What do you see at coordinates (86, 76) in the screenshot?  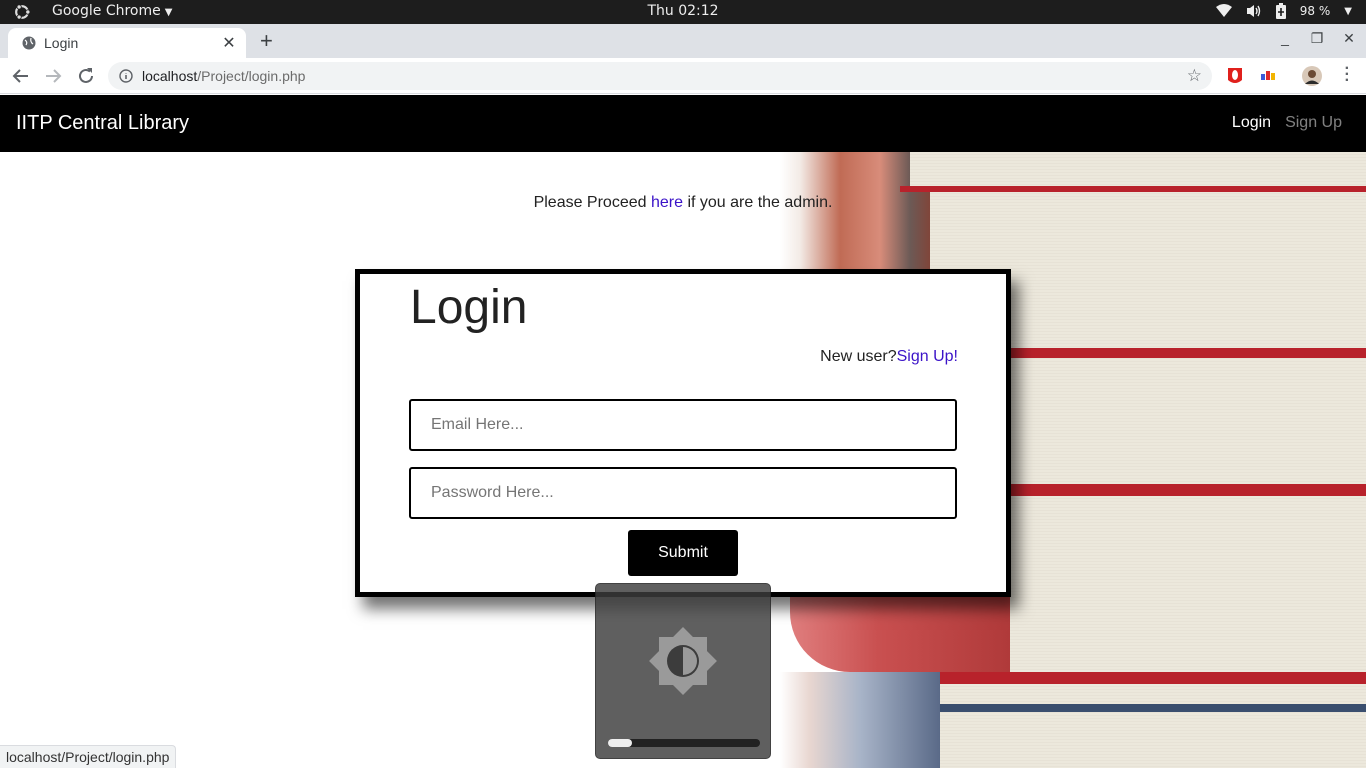 I see `reload-icon` at bounding box center [86, 76].